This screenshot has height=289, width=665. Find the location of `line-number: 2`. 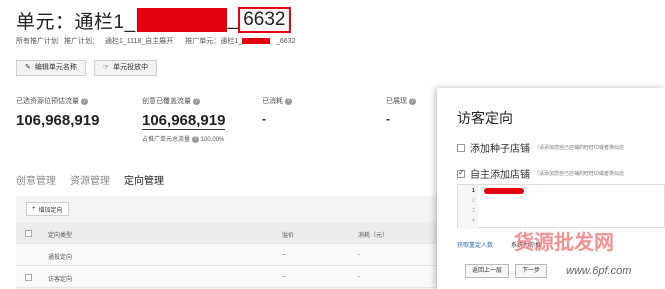

line-number: 2 is located at coordinates (473, 201).